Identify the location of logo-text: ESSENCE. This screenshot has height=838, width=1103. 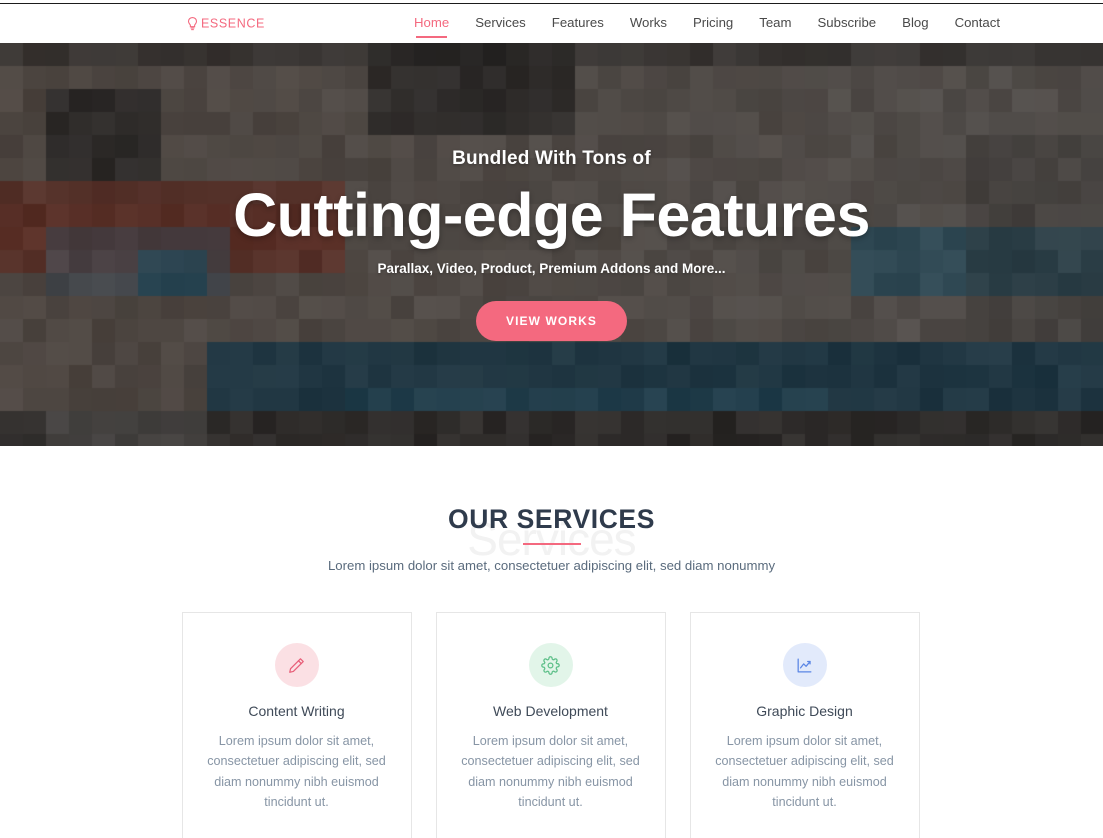
(233, 23).